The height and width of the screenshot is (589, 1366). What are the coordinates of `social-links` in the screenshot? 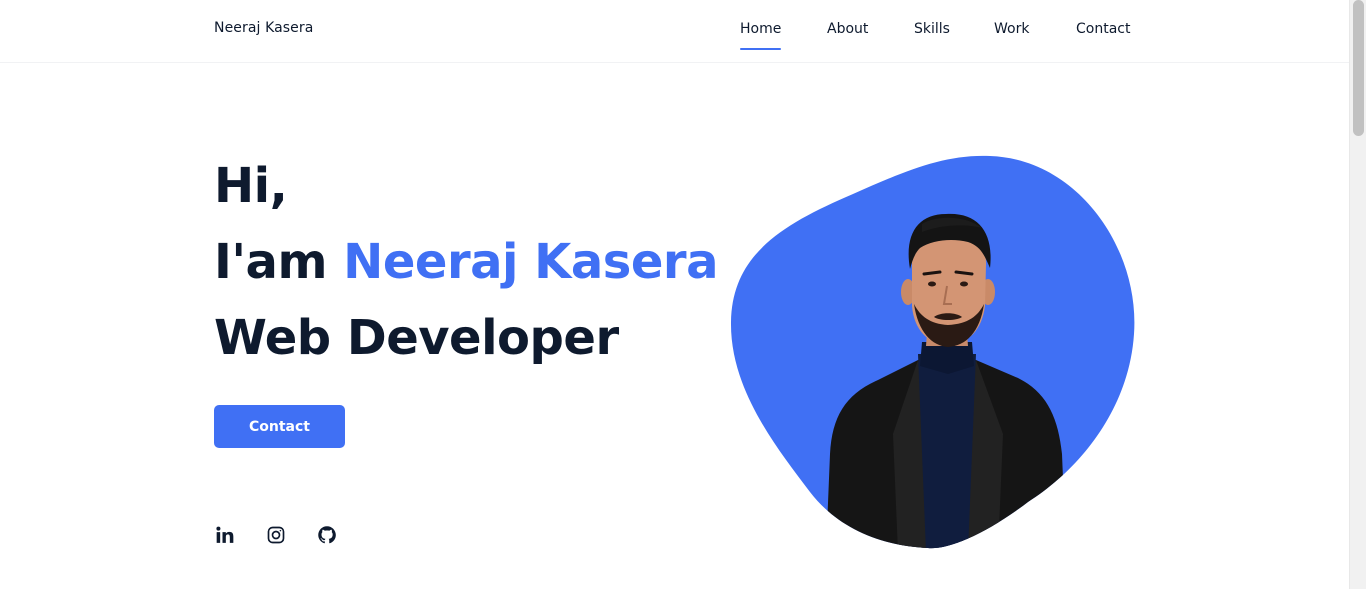 It's located at (275, 534).